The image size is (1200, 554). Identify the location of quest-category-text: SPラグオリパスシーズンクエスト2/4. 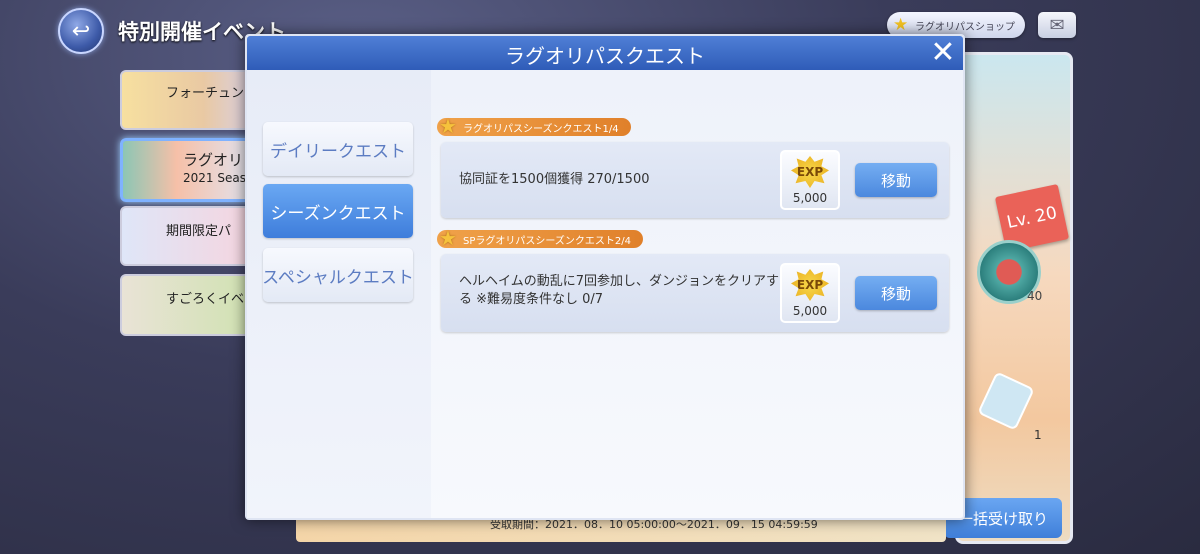
(547, 241).